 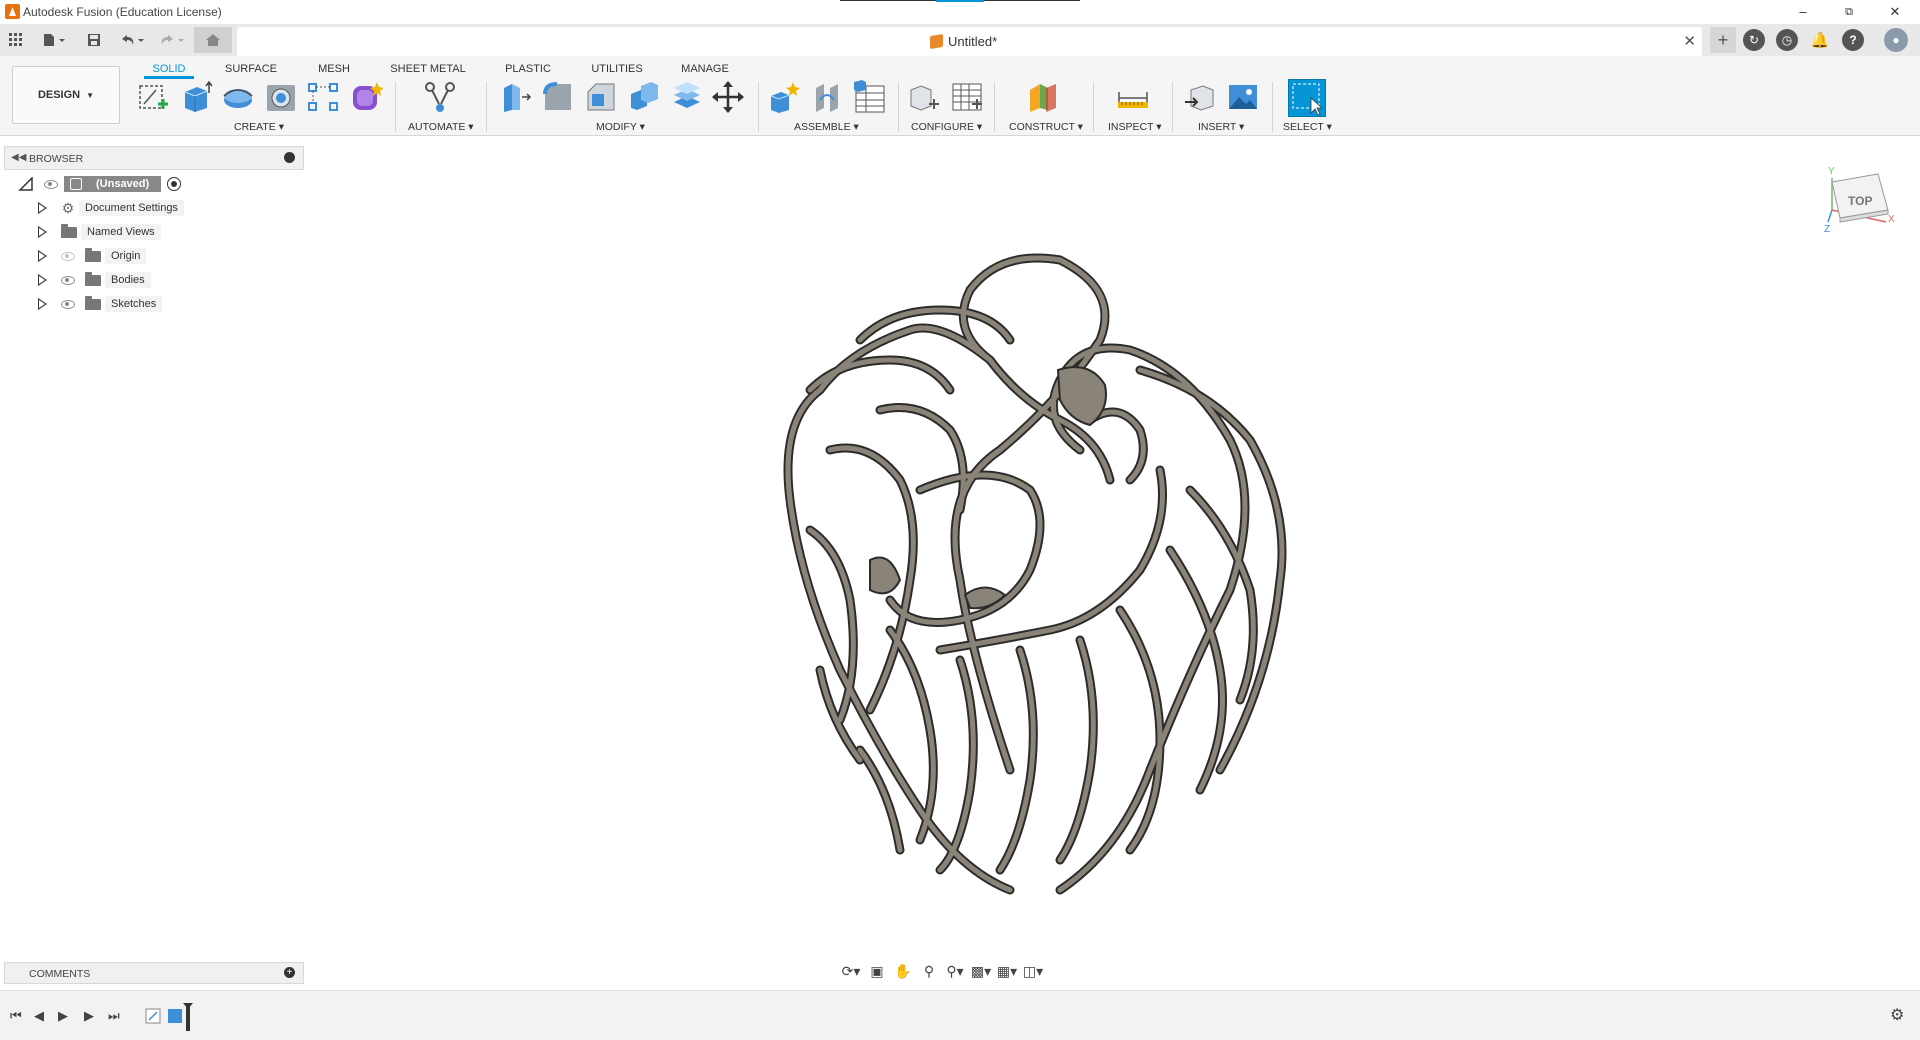 What do you see at coordinates (440, 97) in the screenshot?
I see `automate-icon` at bounding box center [440, 97].